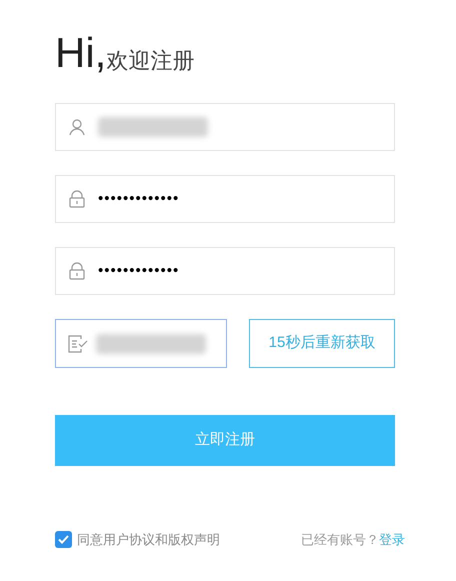 The width and height of the screenshot is (456, 581). Describe the element at coordinates (322, 343) in the screenshot. I see `resend-code-button: 15秒后重新获取` at that location.